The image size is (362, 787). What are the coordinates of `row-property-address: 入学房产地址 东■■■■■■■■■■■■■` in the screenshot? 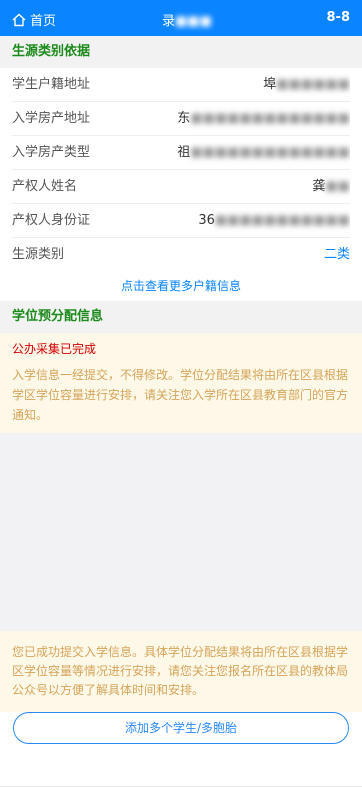 It's located at (181, 119).